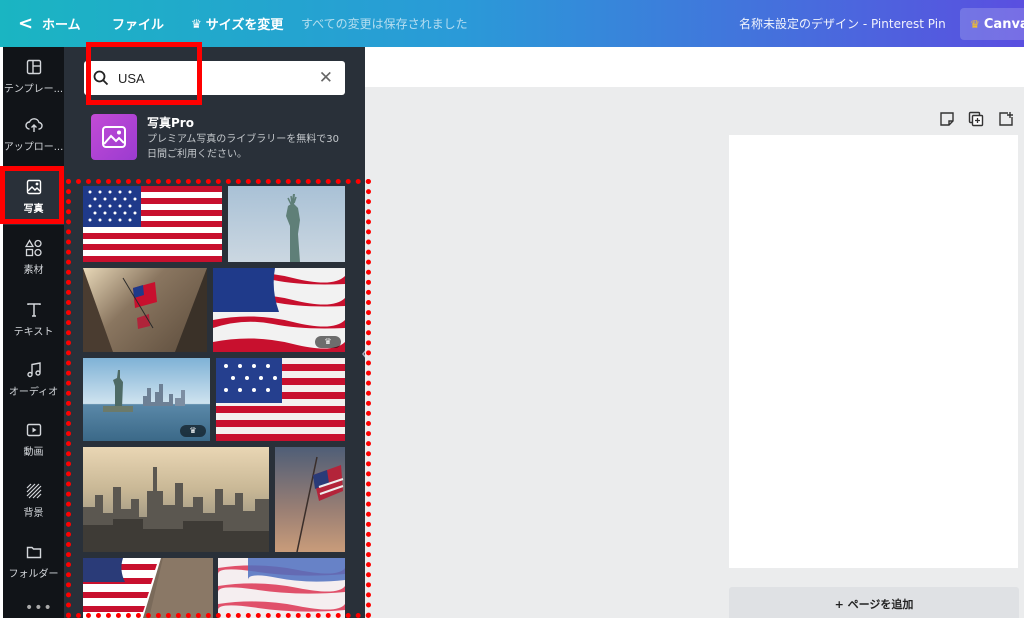  I want to click on background-pattern-icon, so click(34, 491).